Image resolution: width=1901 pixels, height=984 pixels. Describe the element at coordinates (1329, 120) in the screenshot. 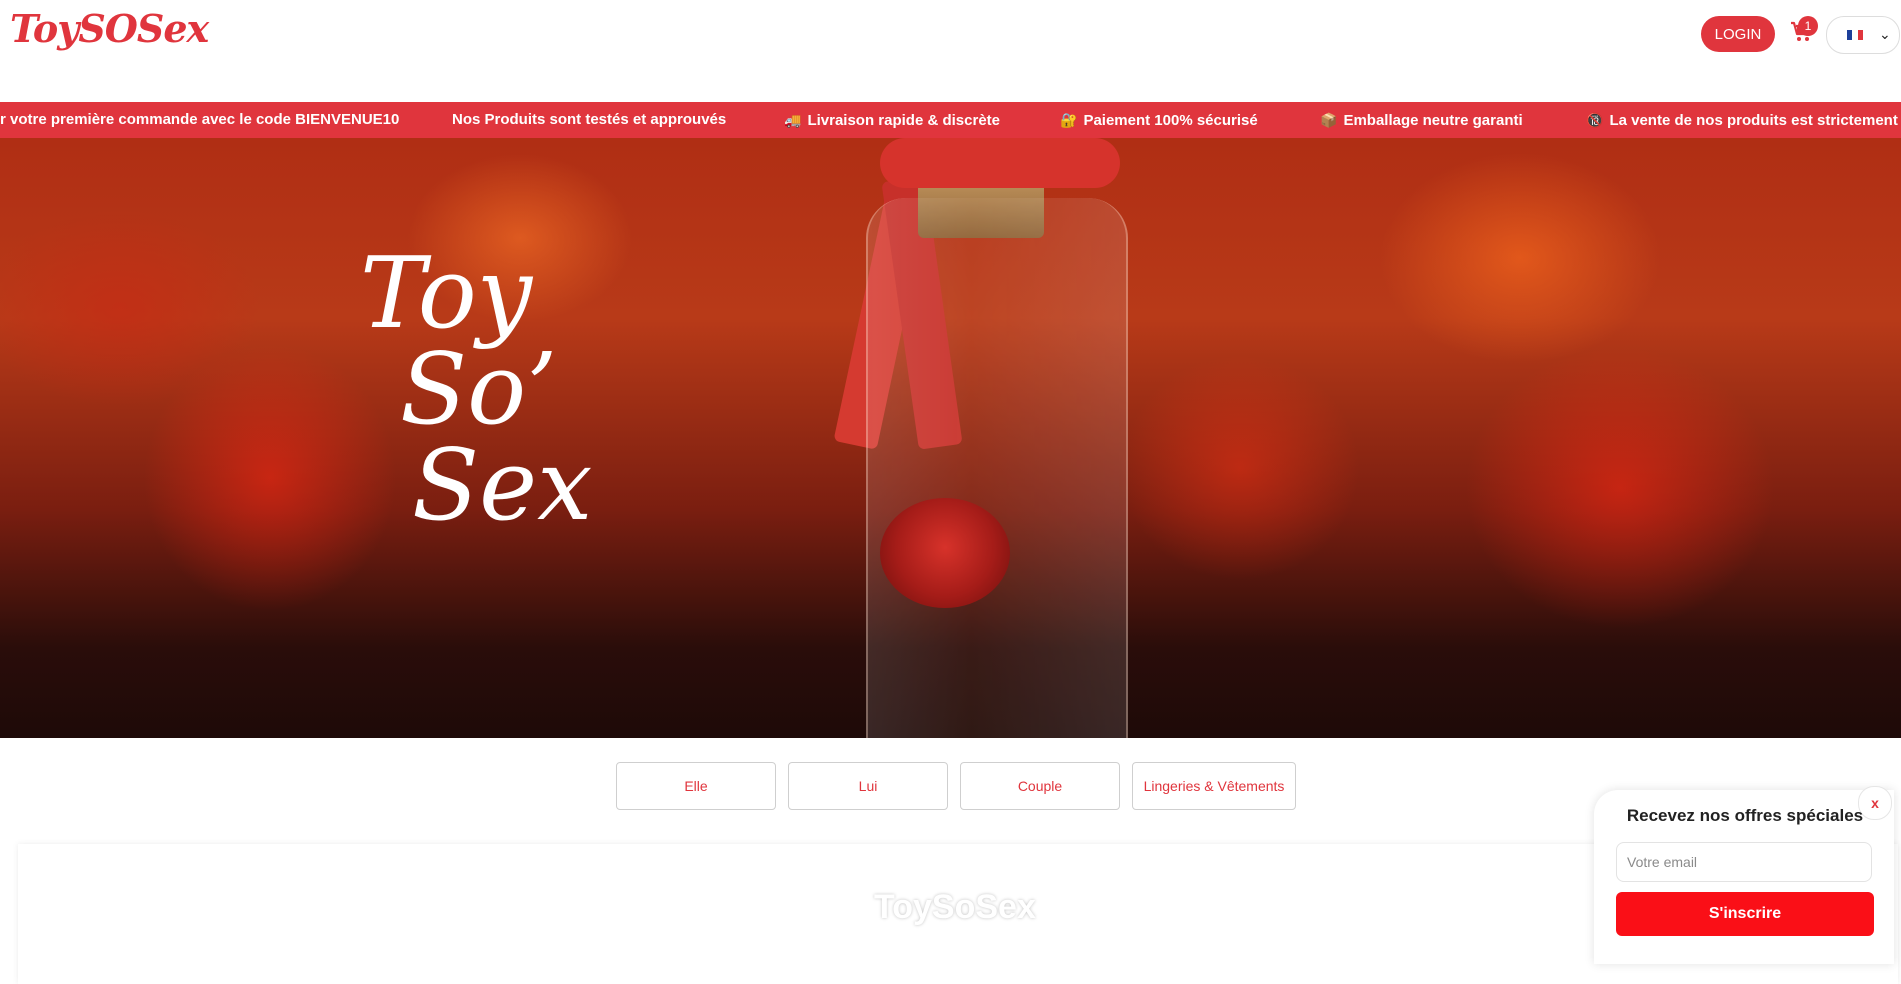

I see `package-icon: 📦` at that location.